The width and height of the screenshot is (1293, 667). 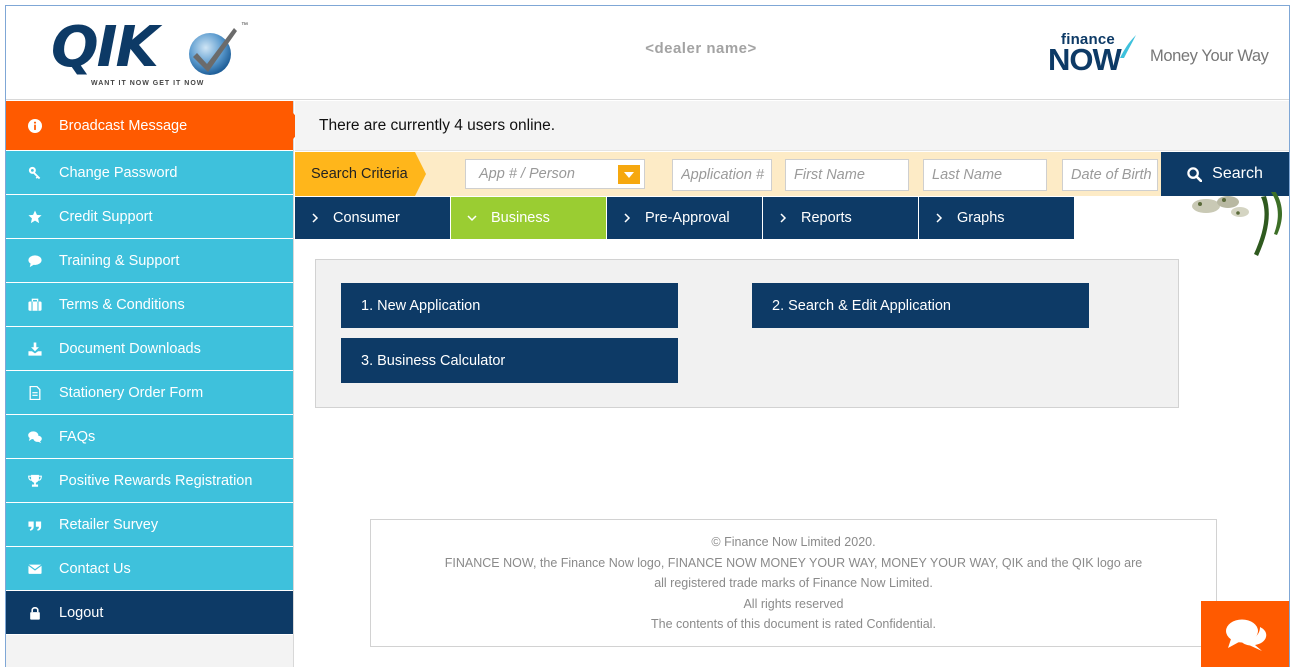 I want to click on key-icon, so click(x=35, y=173).